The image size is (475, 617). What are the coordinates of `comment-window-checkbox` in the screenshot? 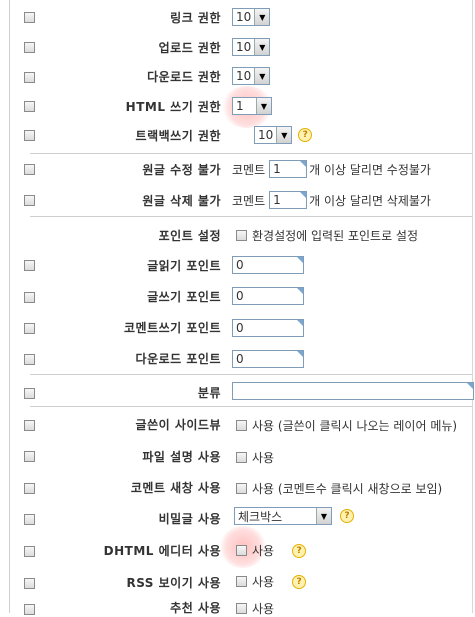 It's located at (241, 488).